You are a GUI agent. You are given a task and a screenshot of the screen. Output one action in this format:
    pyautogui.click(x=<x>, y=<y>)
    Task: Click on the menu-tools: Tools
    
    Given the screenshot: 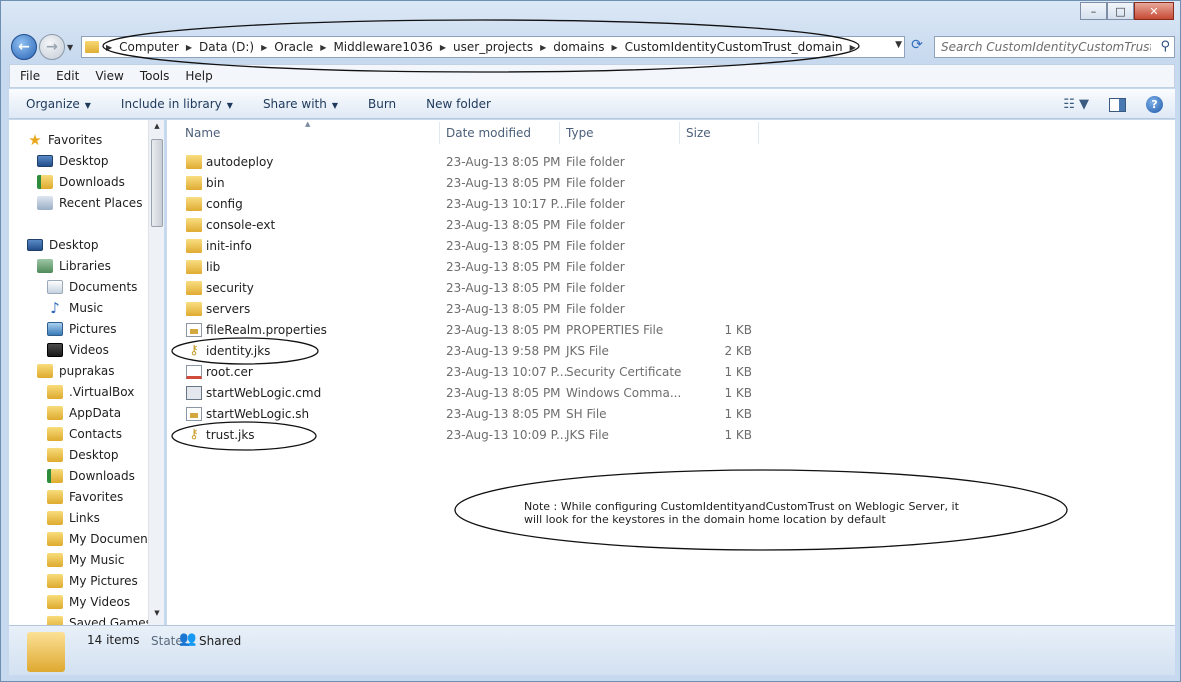 What is the action you would take?
    pyautogui.click(x=155, y=76)
    